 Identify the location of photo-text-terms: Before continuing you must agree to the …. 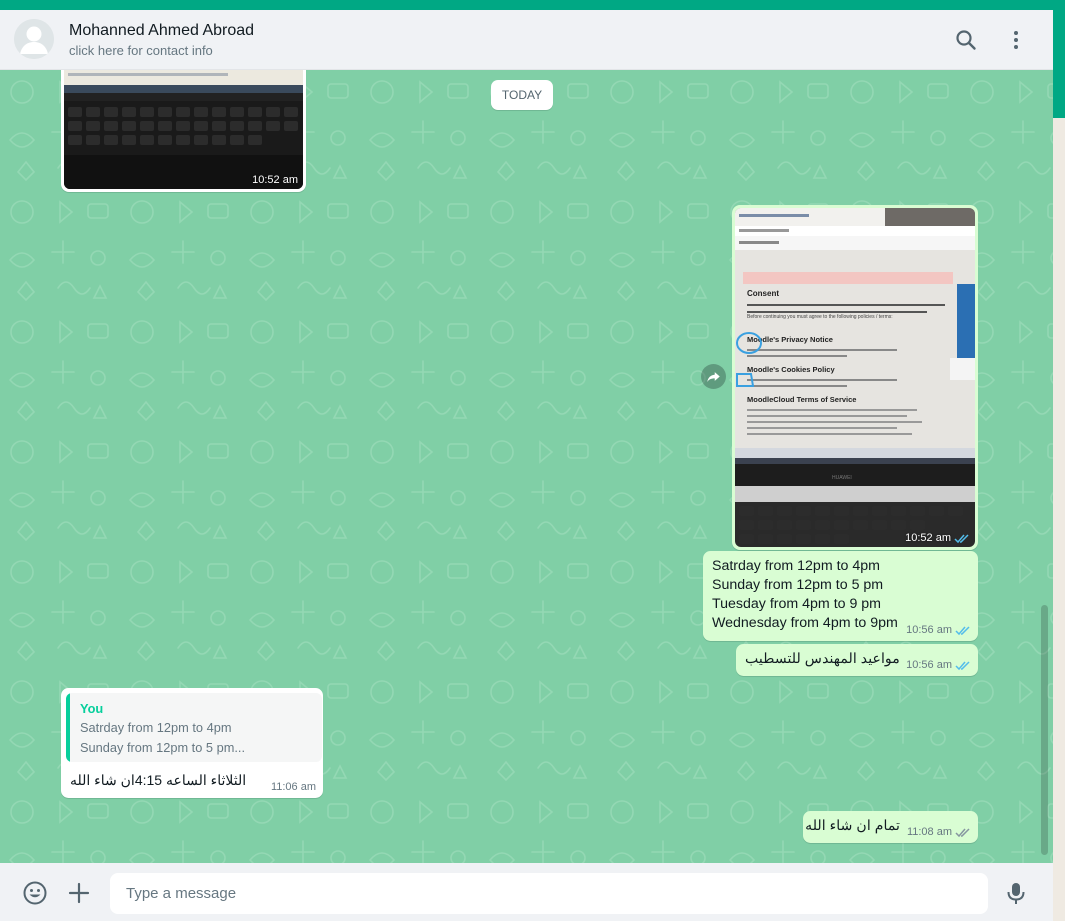
(820, 317).